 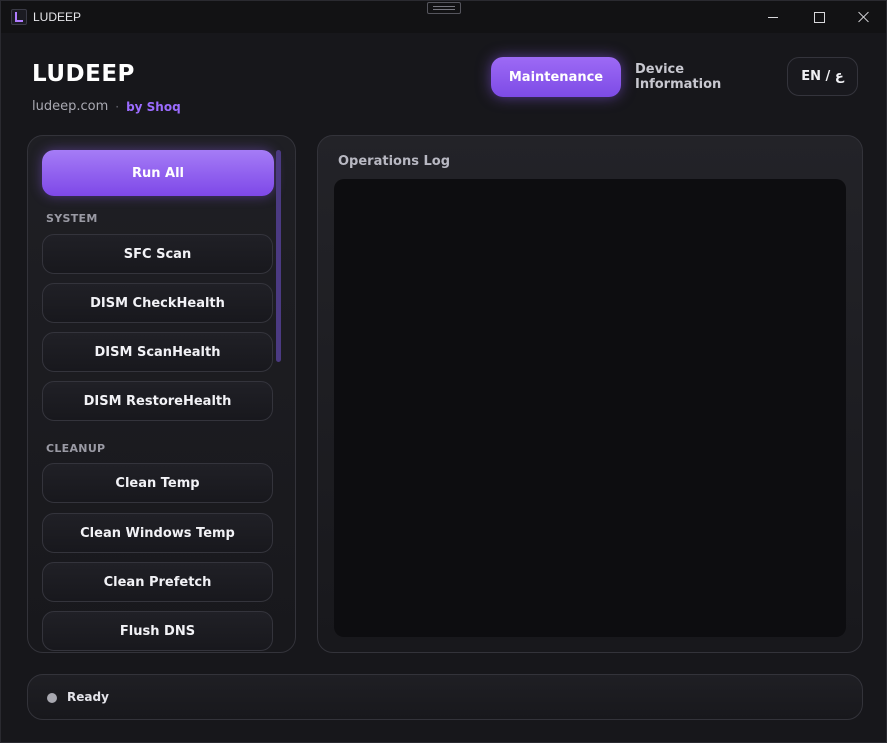 What do you see at coordinates (88, 697) in the screenshot?
I see `status-text: Ready` at bounding box center [88, 697].